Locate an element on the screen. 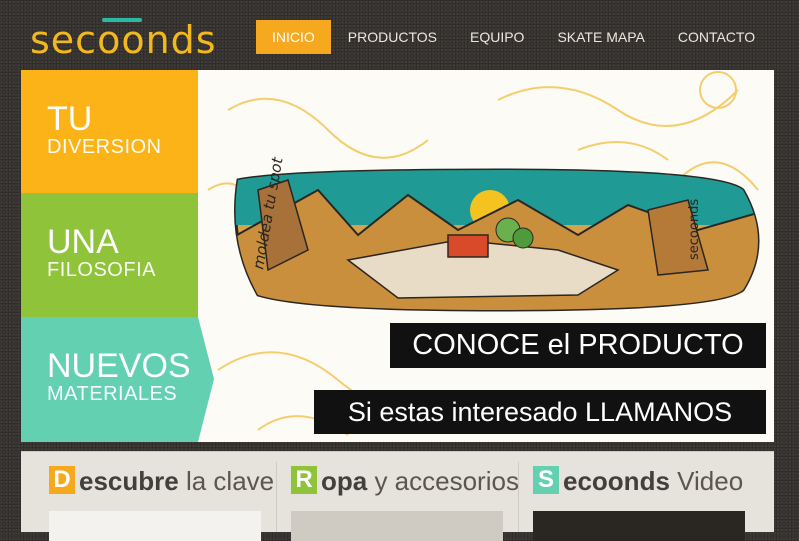 The image size is (799, 541). section-title: Secoonds Video is located at coordinates (638, 481).